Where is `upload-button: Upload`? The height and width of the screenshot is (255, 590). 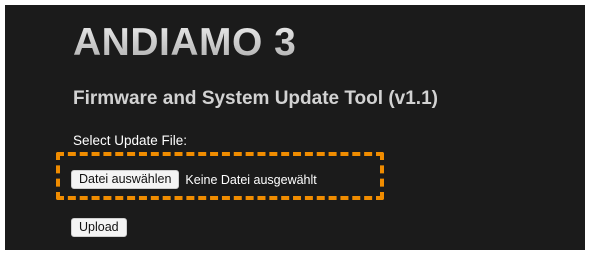 upload-button: Upload is located at coordinates (99, 227).